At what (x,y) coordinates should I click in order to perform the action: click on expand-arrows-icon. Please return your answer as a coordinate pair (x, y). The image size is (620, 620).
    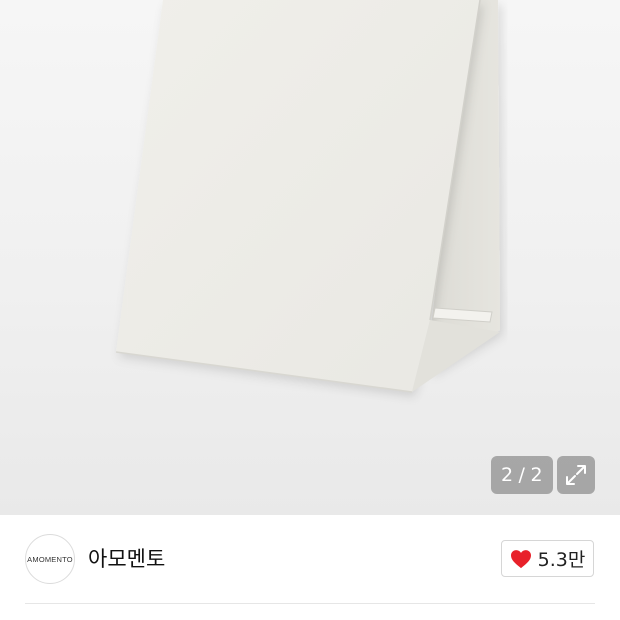
    Looking at the image, I should click on (576, 475).